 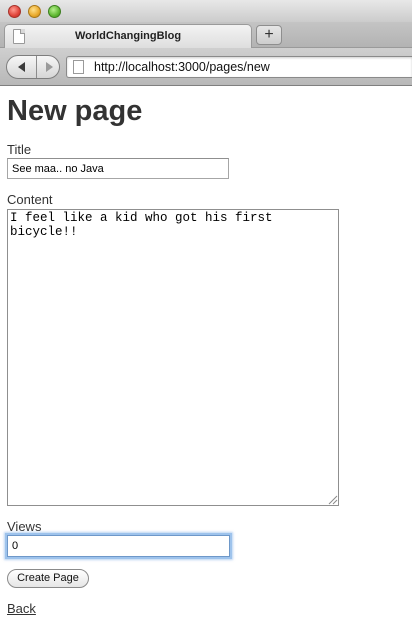 I want to click on new-tab-button: +, so click(x=269, y=35).